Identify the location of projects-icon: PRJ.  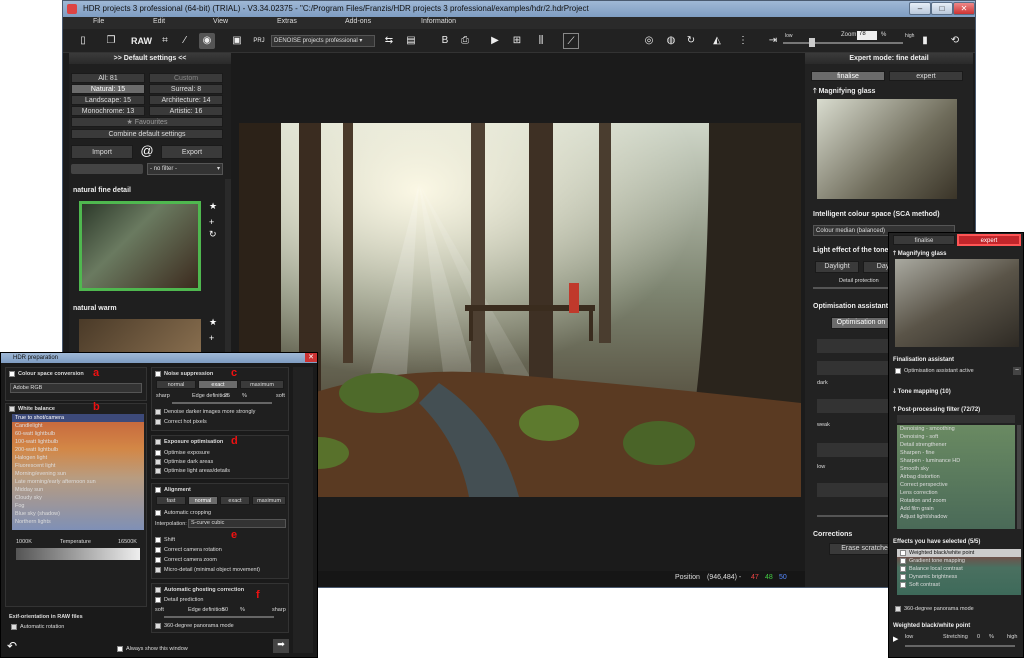
(259, 41).